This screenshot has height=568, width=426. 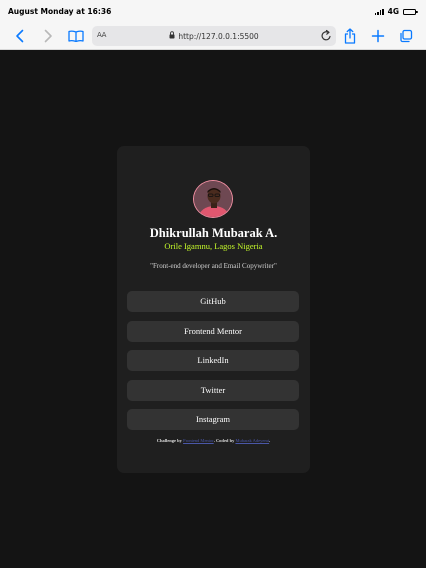 What do you see at coordinates (406, 36) in the screenshot?
I see `tabs-icon` at bounding box center [406, 36].